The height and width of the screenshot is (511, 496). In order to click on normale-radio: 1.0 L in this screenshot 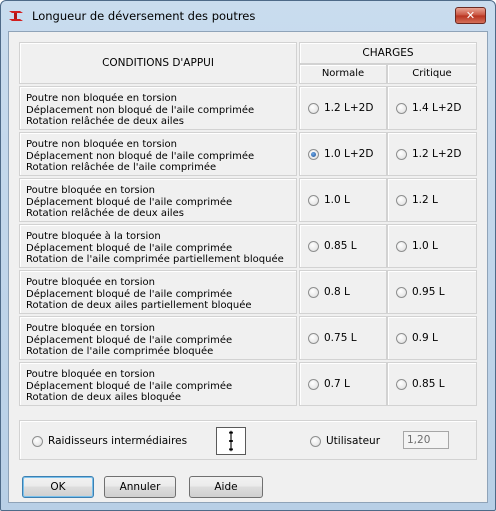, I will do `click(329, 200)`.